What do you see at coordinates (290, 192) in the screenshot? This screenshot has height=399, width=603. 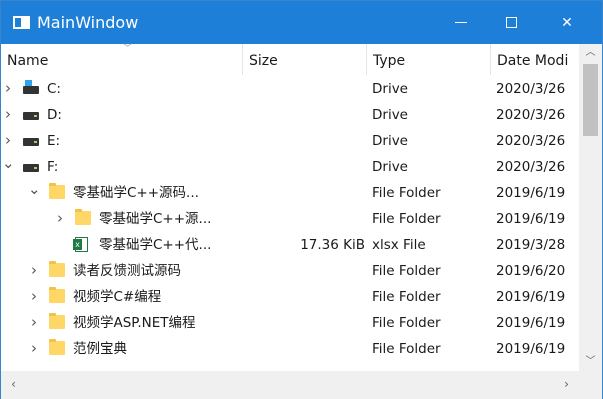 I see `tree-row: ⌄ 零基础学C++源码... File Folder 2019/6/19` at bounding box center [290, 192].